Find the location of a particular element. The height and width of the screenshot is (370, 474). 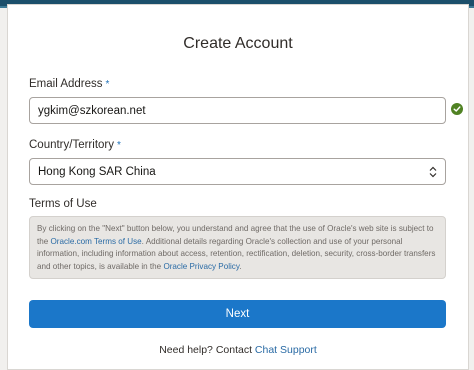

terms-text: . is located at coordinates (240, 266).